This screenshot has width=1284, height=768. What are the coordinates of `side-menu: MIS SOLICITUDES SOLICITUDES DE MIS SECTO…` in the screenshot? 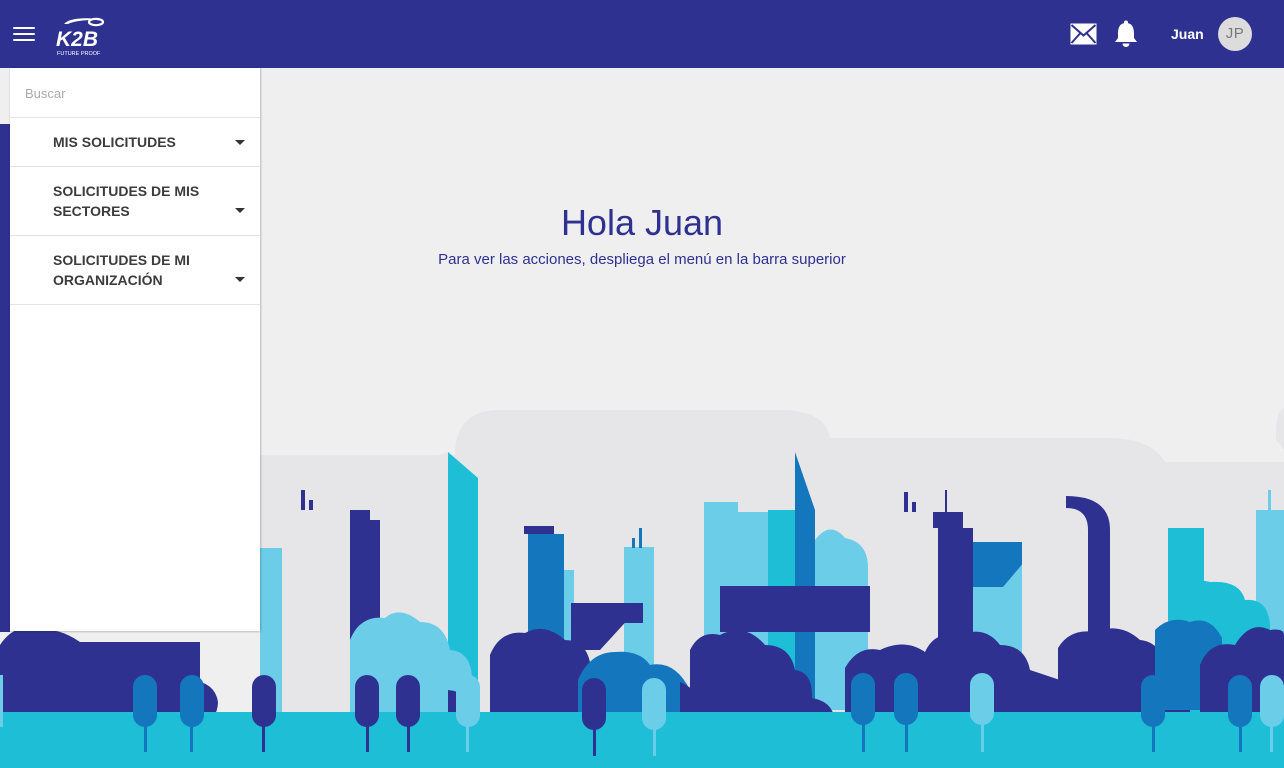 It's located at (135, 349).